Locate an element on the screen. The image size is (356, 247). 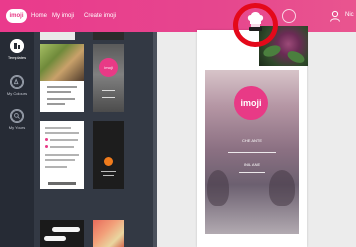
rail-item-label: My Colours is located at coordinates (17, 93).